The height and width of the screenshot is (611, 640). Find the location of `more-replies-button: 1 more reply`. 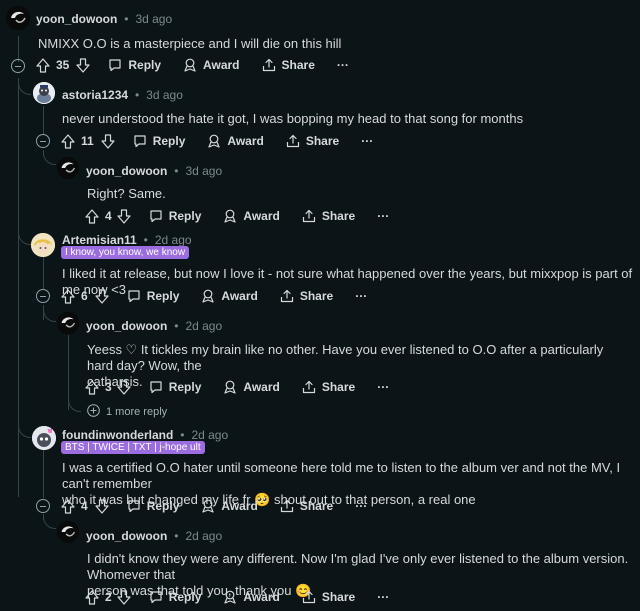

more-replies-button: 1 more reply is located at coordinates (127, 412).